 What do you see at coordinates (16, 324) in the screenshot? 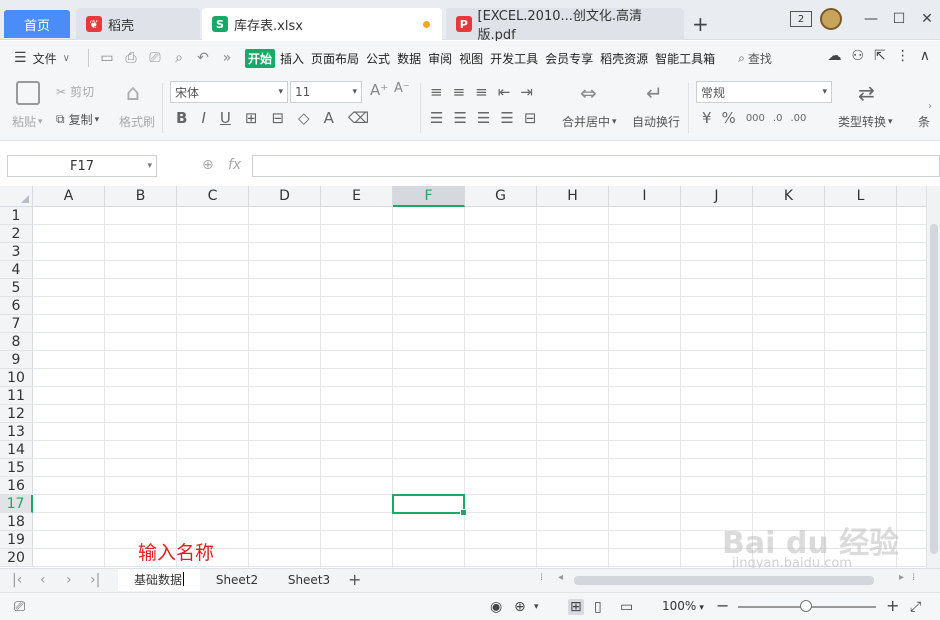
I see `row-header: 7` at bounding box center [16, 324].